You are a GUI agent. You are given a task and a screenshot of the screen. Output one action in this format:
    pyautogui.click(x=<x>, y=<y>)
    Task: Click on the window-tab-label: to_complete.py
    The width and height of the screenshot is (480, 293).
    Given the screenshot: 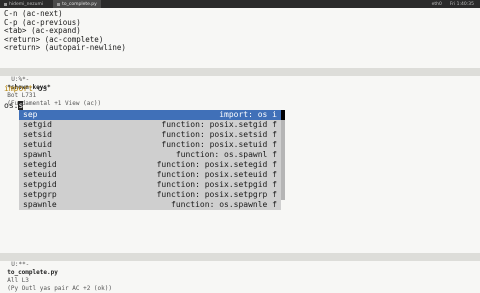 What is the action you would take?
    pyautogui.click(x=79, y=4)
    